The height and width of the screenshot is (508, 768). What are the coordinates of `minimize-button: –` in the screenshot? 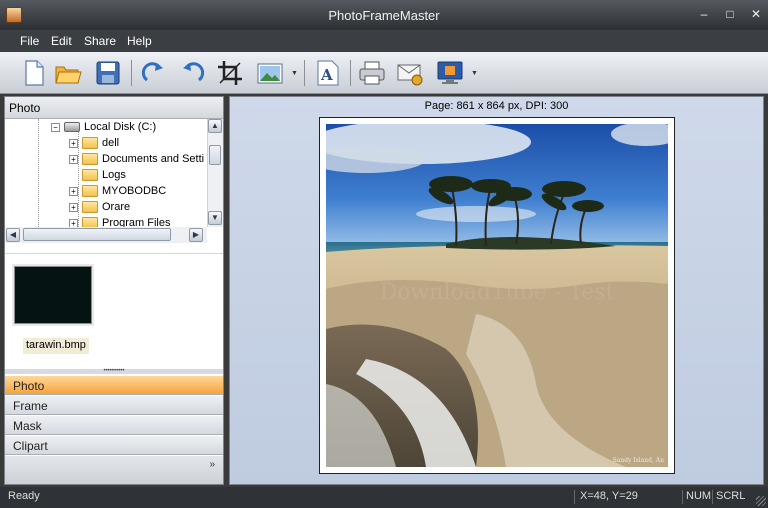 It's located at (704, 14).